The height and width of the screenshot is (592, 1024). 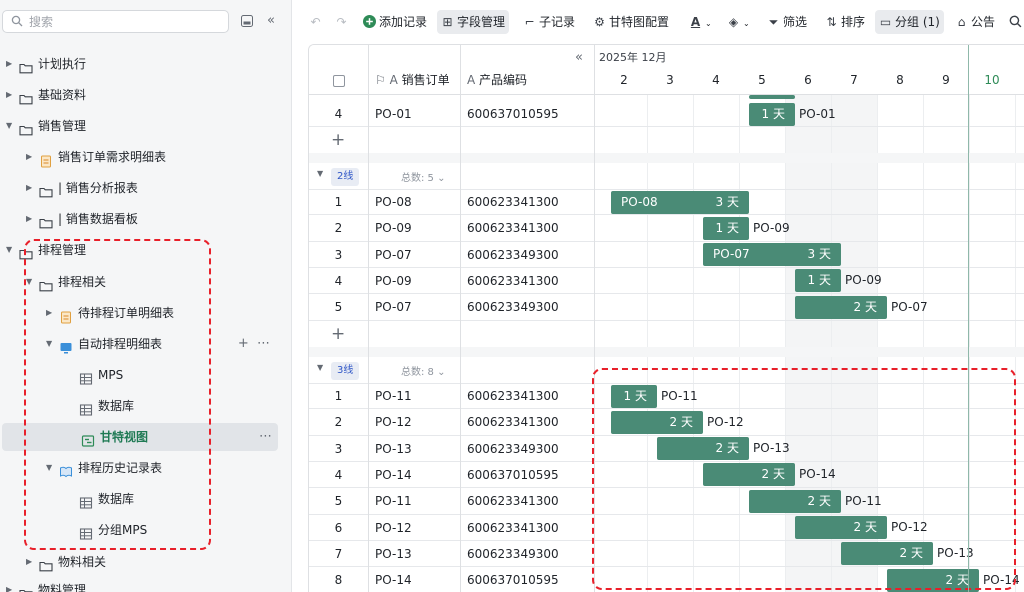 What do you see at coordinates (145, 64) in the screenshot?
I see `sidebar-item: ▶ 计划执行` at bounding box center [145, 64].